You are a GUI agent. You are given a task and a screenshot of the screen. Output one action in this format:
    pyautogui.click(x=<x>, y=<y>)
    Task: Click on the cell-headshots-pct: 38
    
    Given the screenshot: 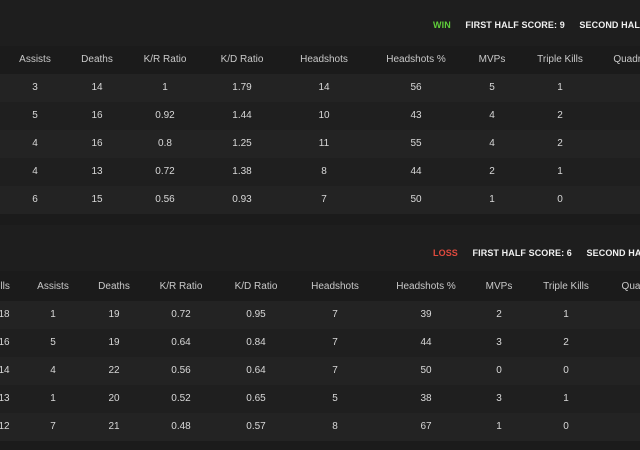 What is the action you would take?
    pyautogui.click(x=426, y=398)
    